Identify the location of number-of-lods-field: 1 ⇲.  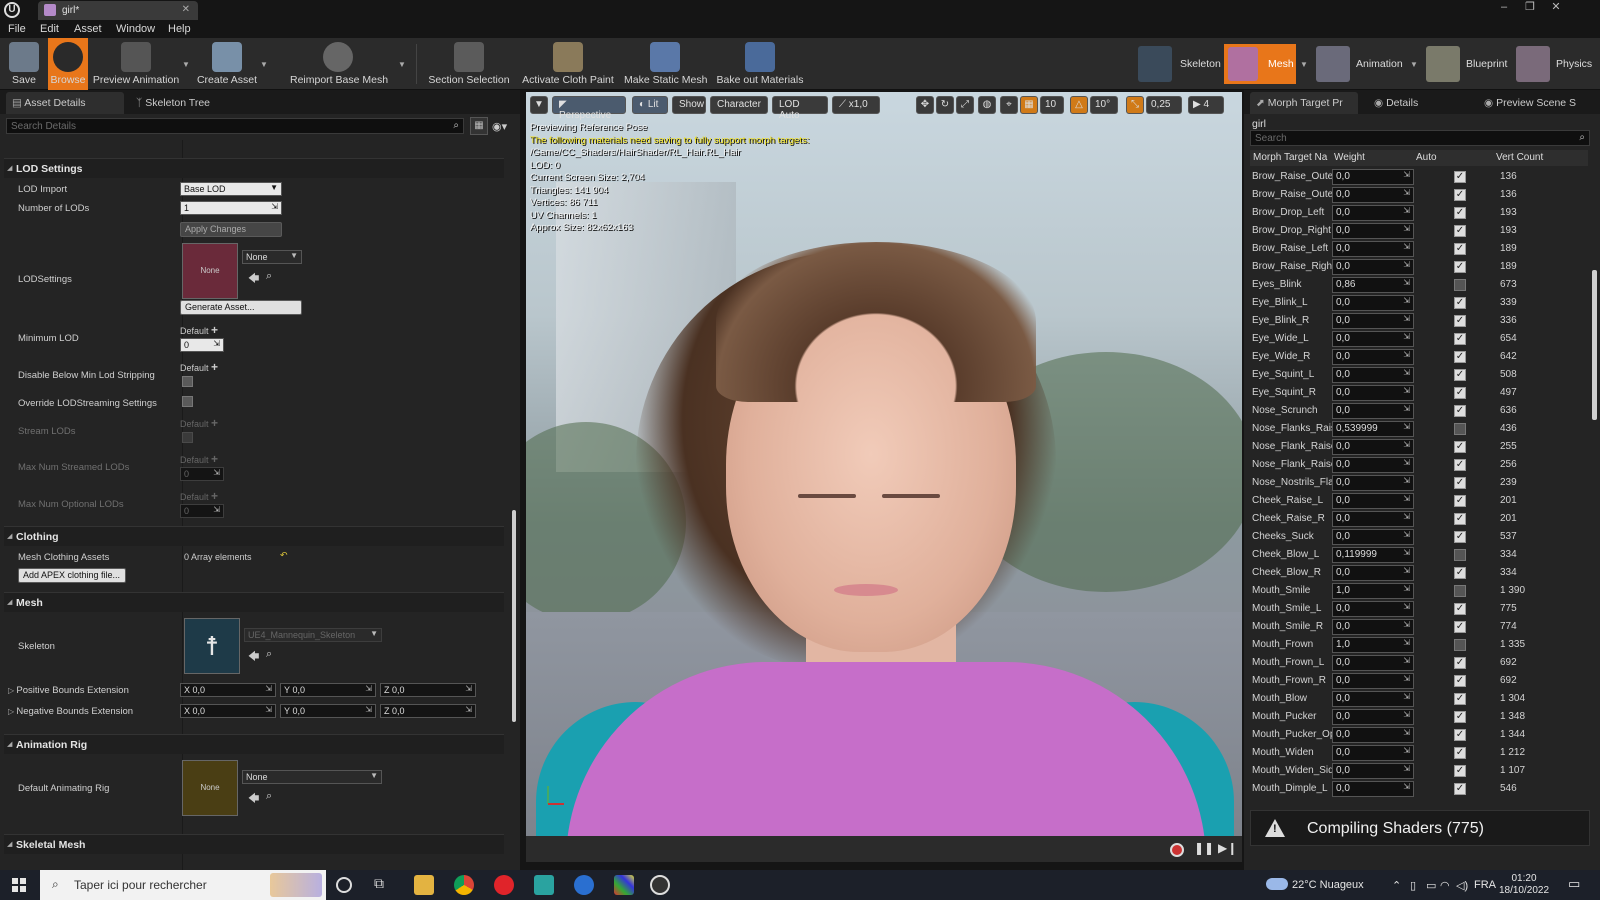
(231, 208).